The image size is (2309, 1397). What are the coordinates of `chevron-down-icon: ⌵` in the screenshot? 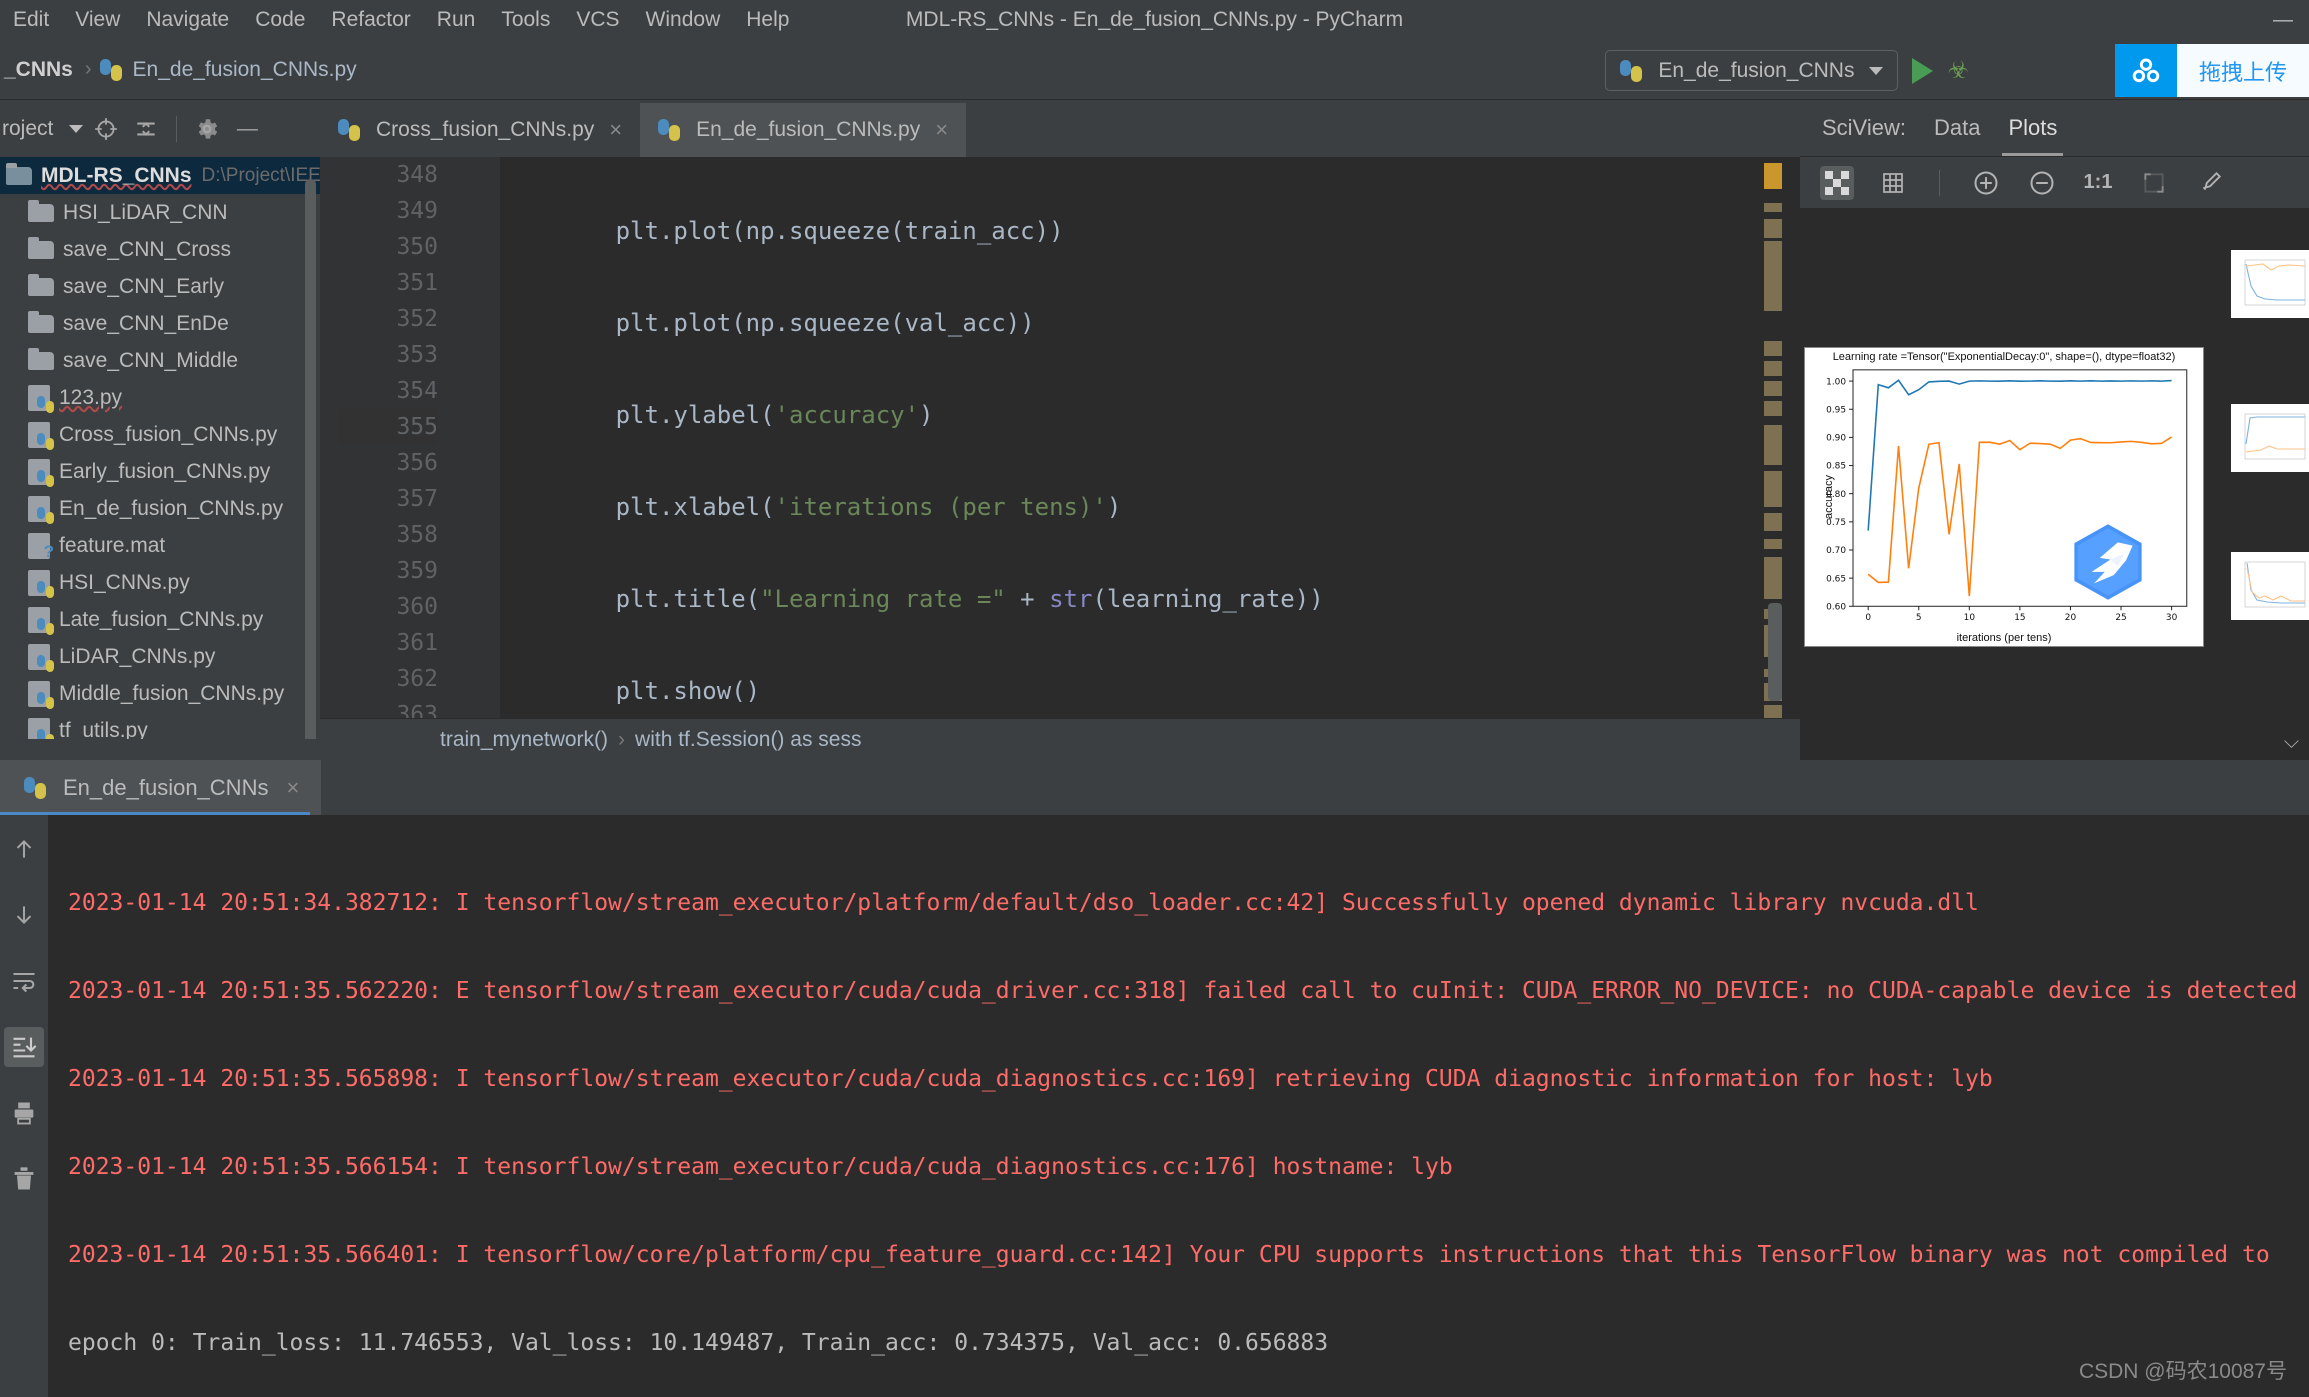 It's located at (2291, 742).